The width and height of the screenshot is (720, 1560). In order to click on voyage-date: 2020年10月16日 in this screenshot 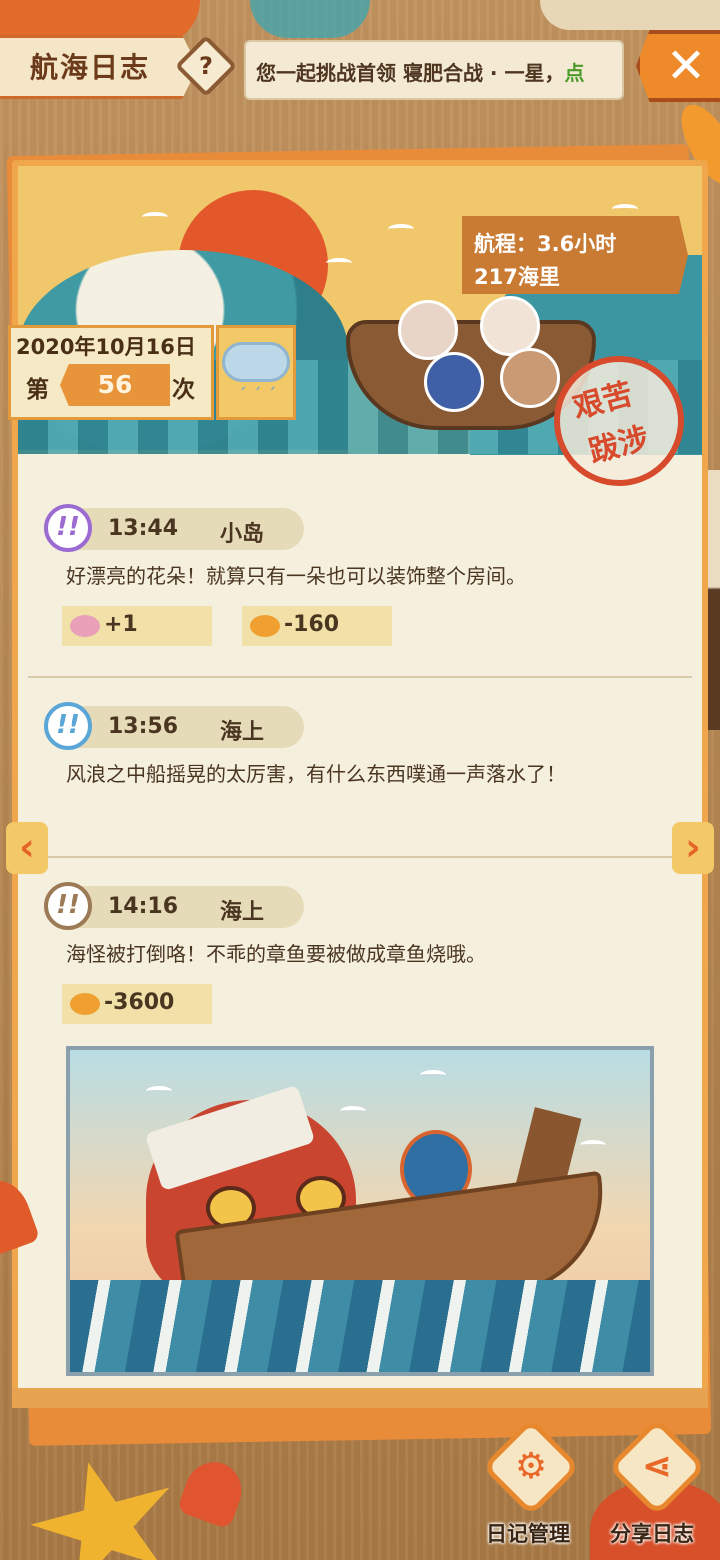, I will do `click(106, 347)`.